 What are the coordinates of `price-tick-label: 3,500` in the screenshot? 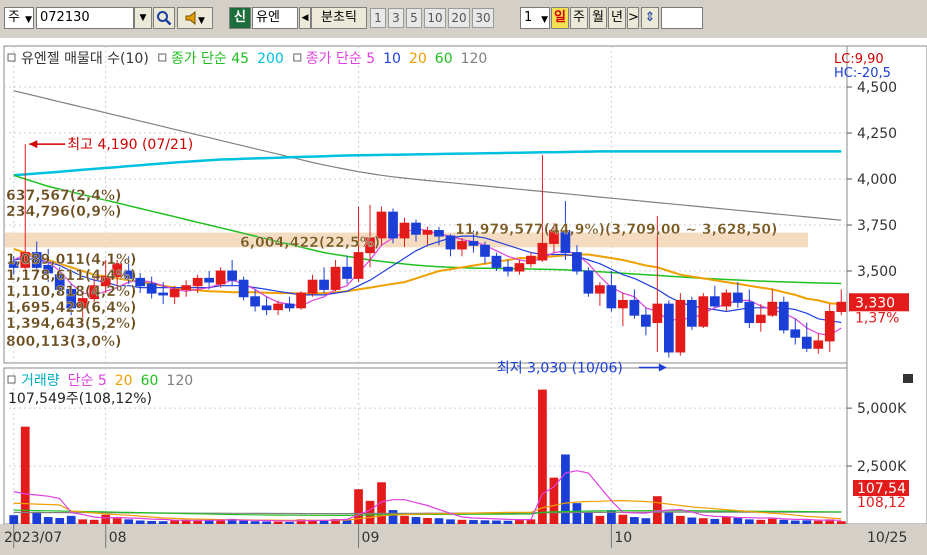 It's located at (877, 272).